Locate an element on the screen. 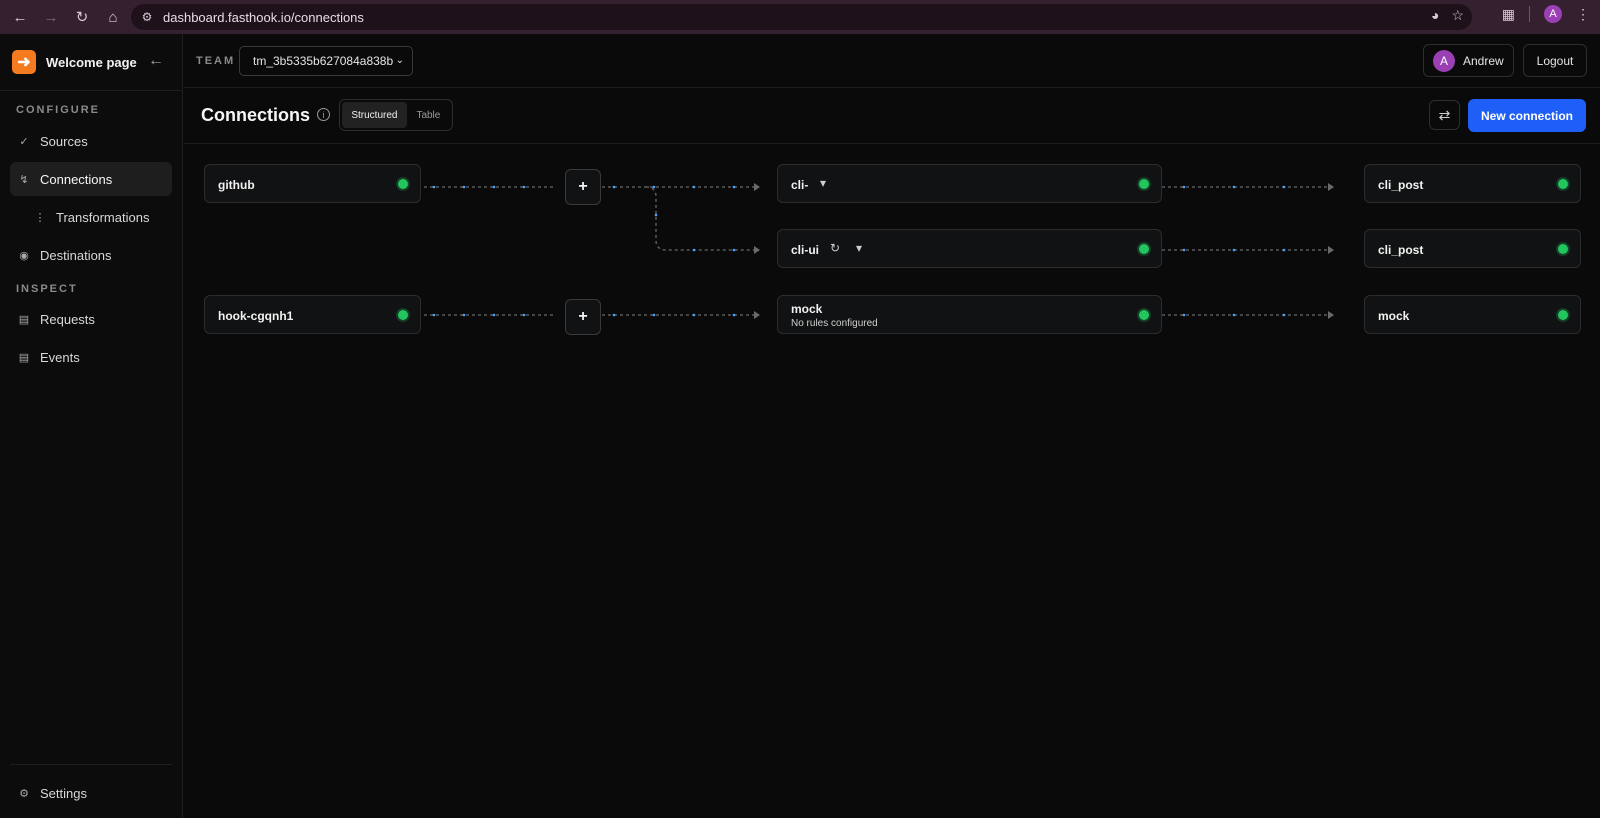 The width and height of the screenshot is (1600, 818). address-bar: ⚙ dashboard.fasthook.io/connections ◕ ☆ is located at coordinates (801, 17).